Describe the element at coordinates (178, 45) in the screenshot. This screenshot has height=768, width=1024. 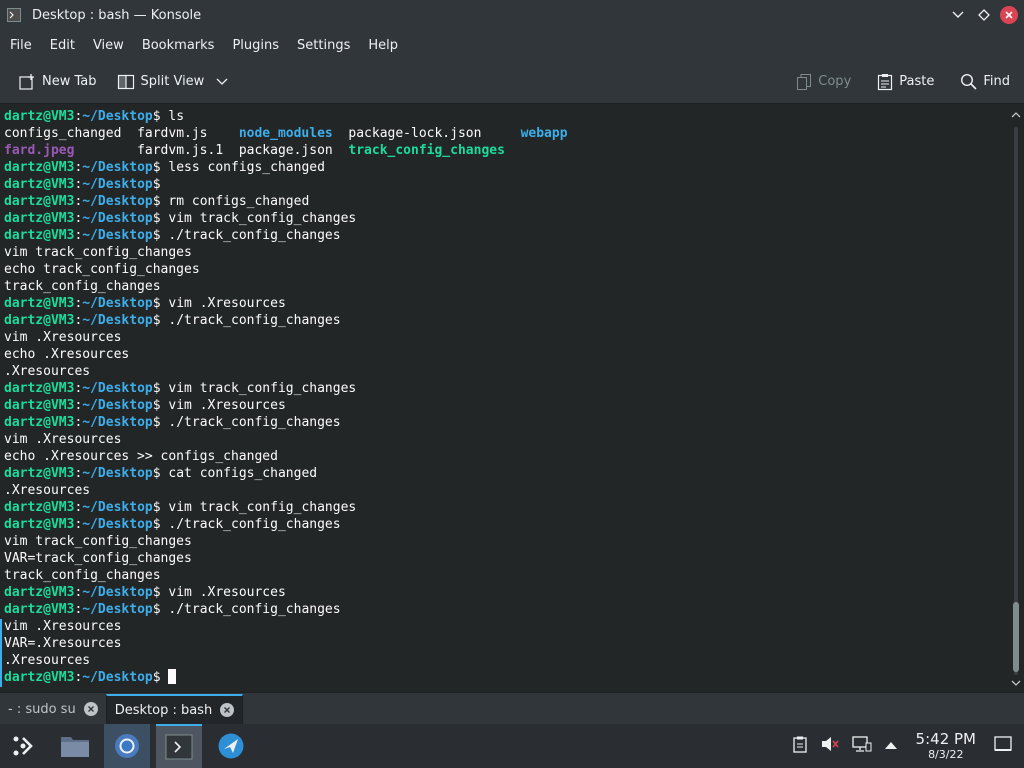
I see `menu-bookmarks: Bookmarks` at that location.